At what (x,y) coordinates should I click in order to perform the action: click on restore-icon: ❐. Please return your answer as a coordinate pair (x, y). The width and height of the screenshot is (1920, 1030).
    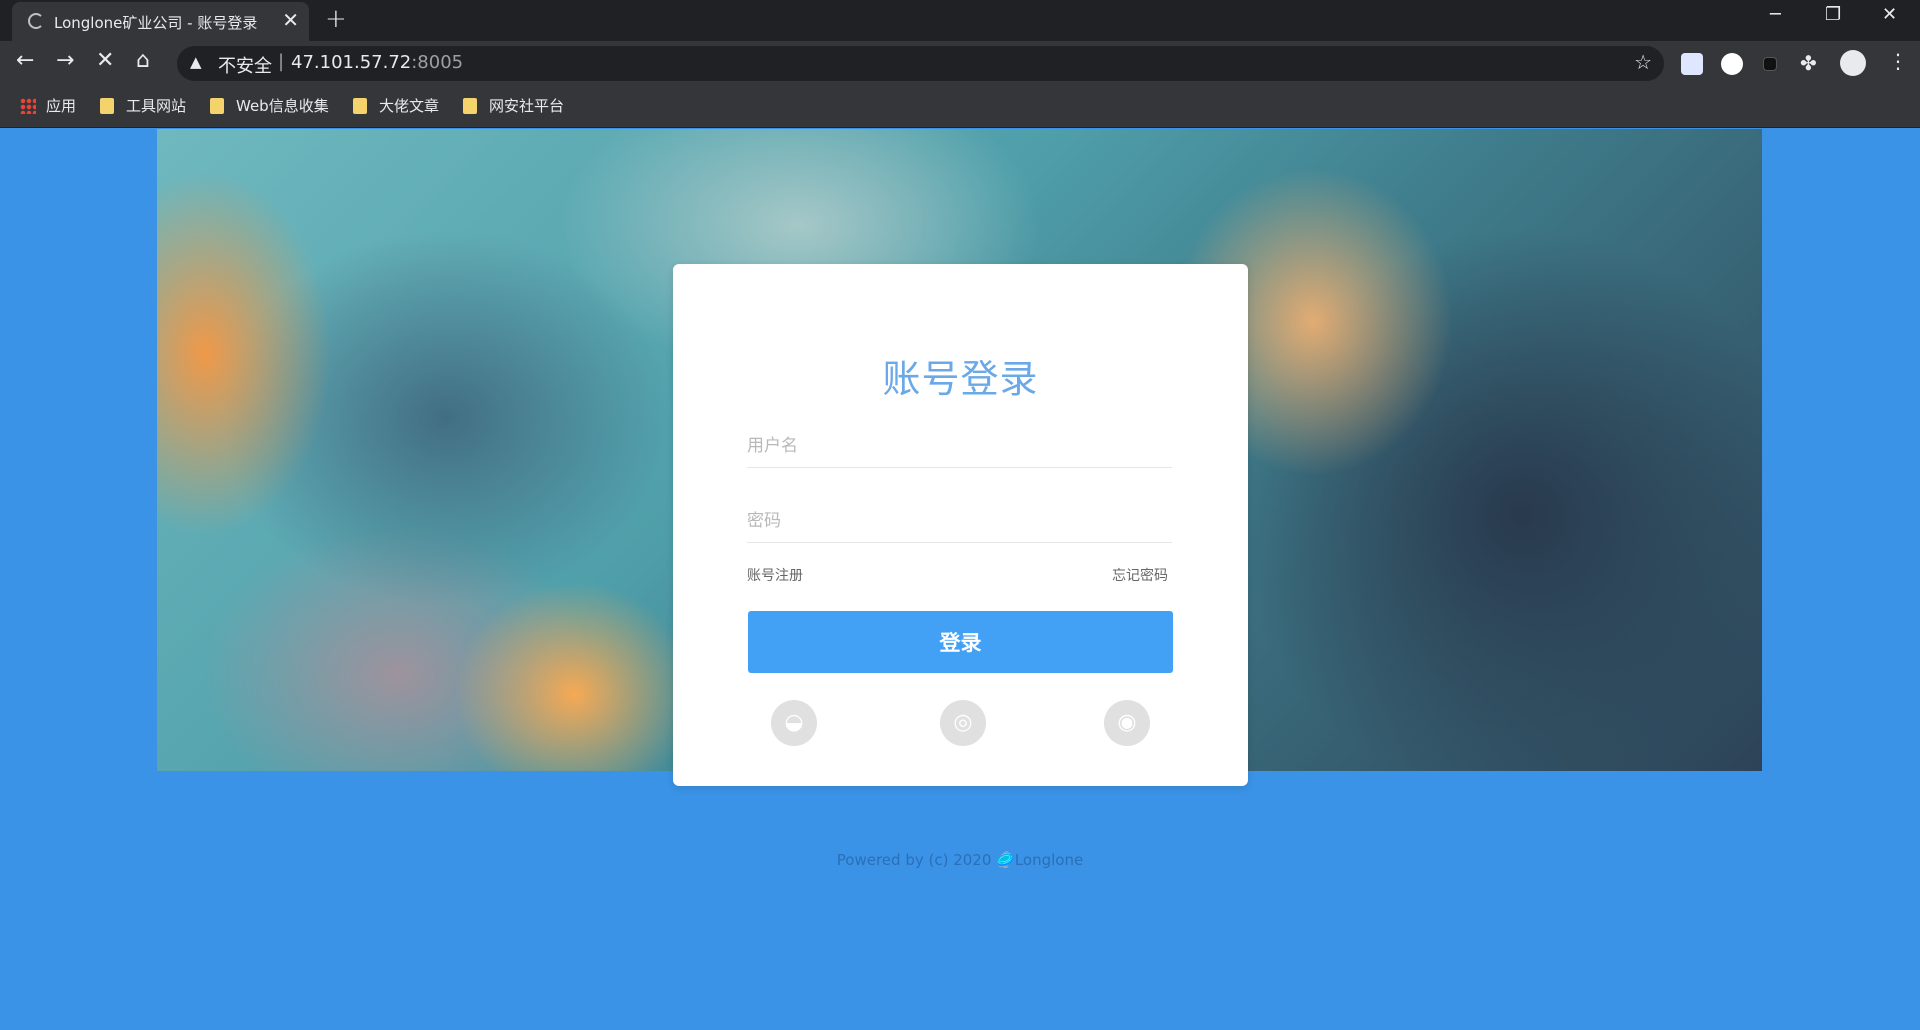
    Looking at the image, I should click on (1833, 14).